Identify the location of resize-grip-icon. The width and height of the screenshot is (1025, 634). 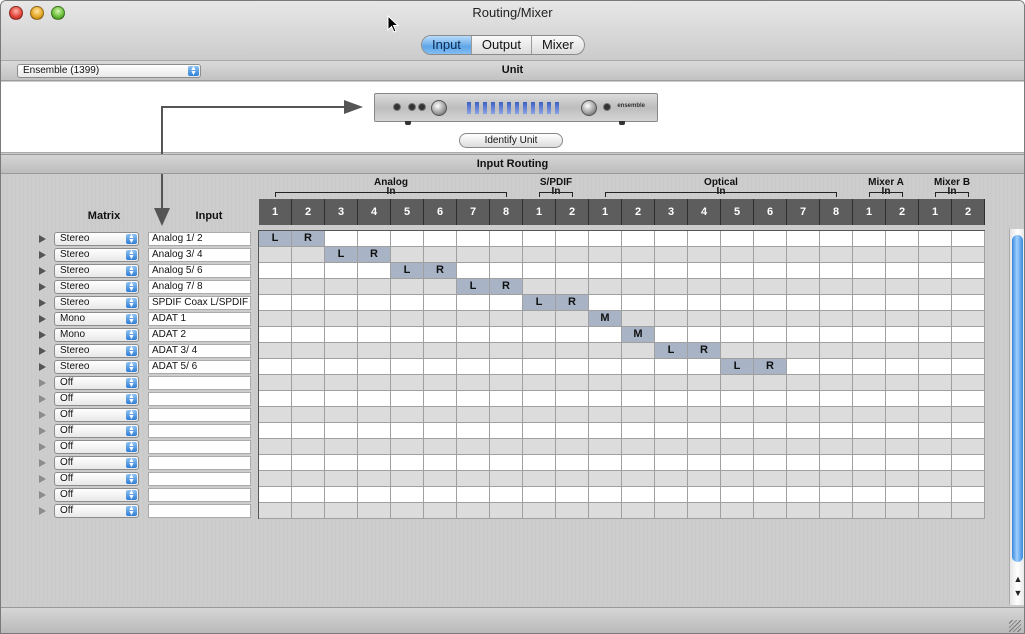
(1015, 626).